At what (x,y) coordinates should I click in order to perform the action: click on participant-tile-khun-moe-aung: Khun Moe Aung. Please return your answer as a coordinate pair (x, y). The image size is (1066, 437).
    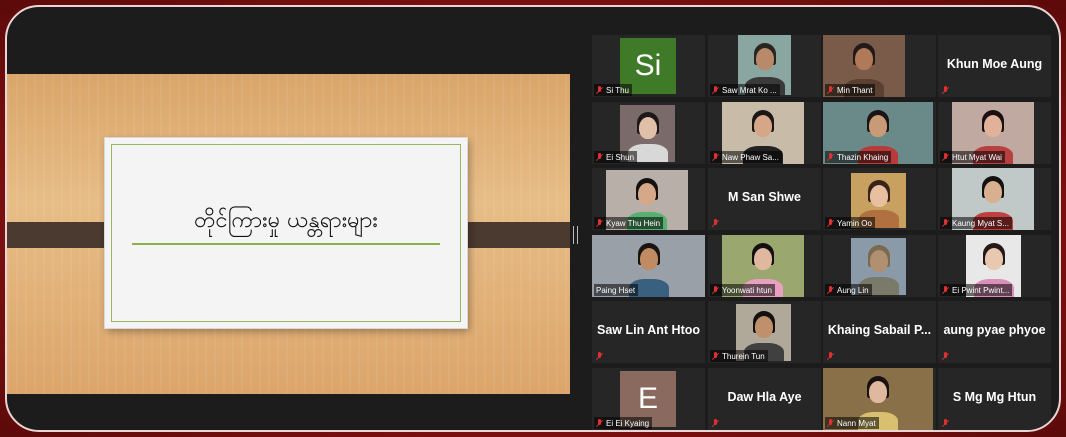
    Looking at the image, I should click on (994, 66).